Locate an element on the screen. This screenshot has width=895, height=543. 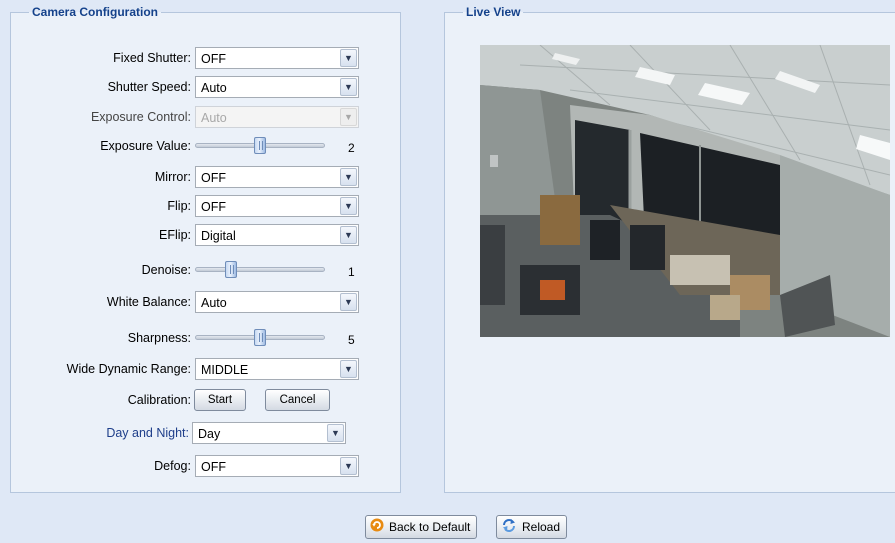
white-balance-row: White Balance: Auto ▼ is located at coordinates (206, 302).